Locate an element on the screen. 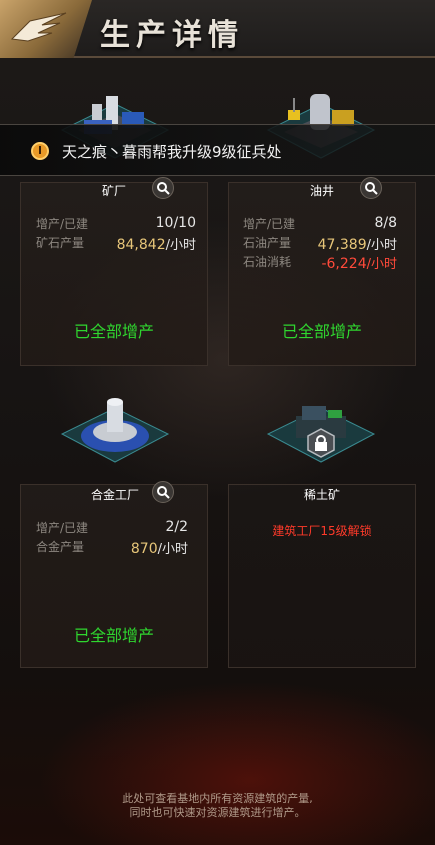 The width and height of the screenshot is (435, 845). stat-value: 870 is located at coordinates (144, 549).